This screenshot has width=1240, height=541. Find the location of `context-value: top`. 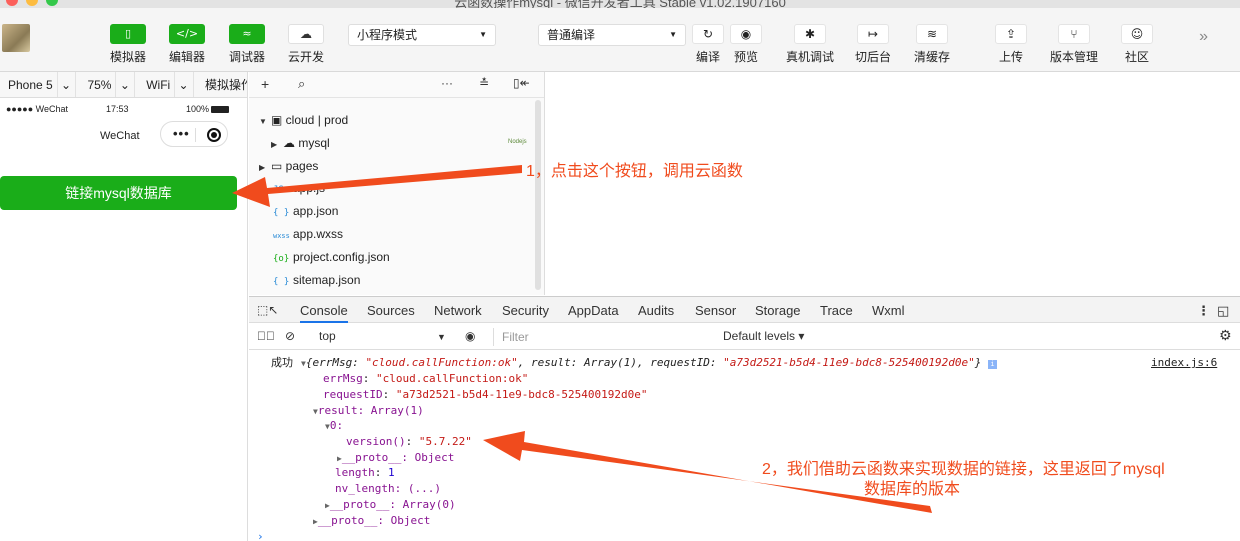

context-value: top is located at coordinates (327, 336).